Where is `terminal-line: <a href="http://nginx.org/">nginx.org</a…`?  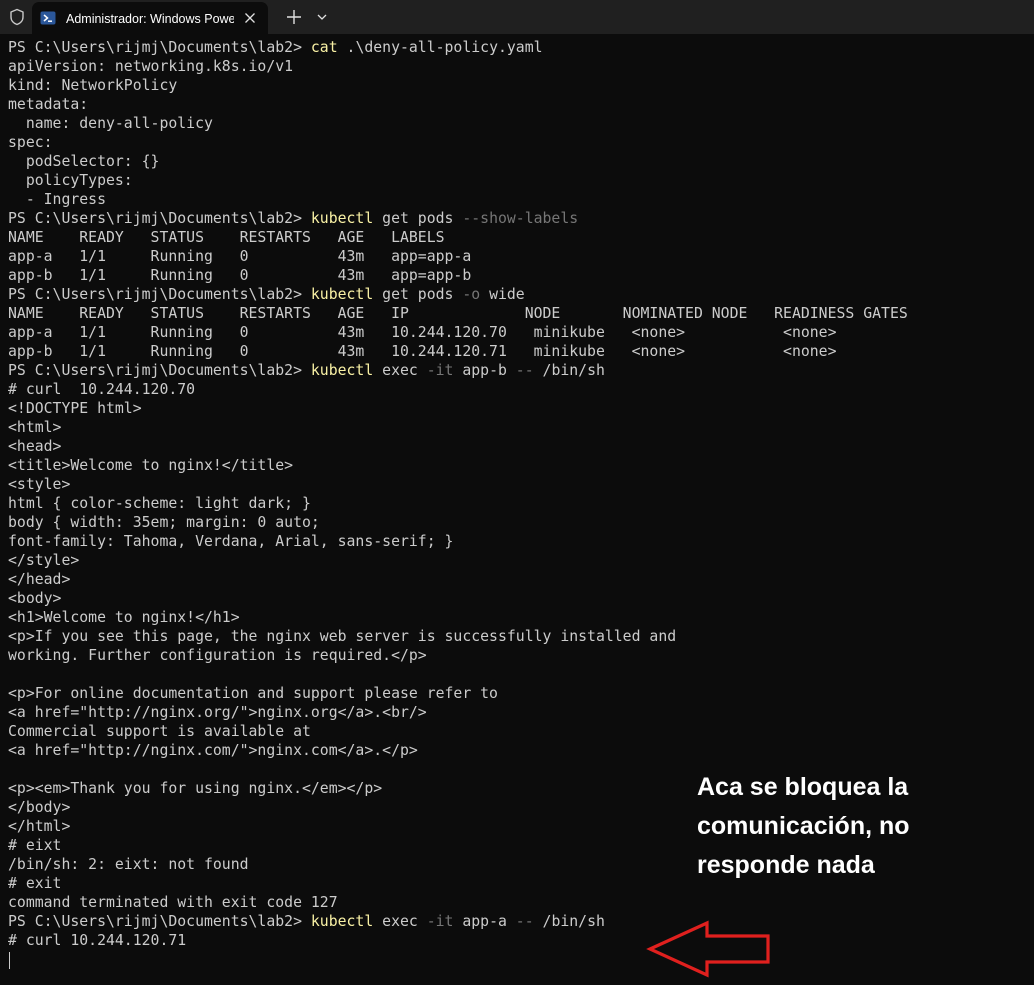 terminal-line: <a href="http://nginx.org/">nginx.org</a… is located at coordinates (518, 712).